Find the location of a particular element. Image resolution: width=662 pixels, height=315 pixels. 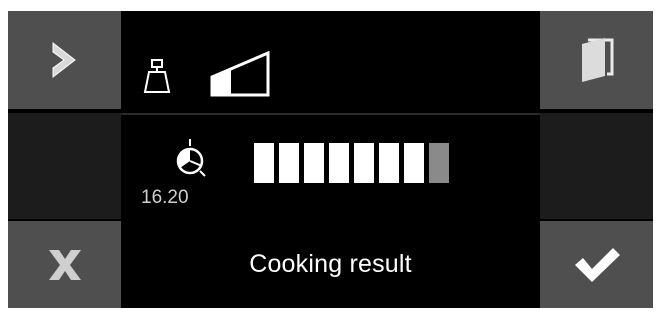

confirm-button is located at coordinates (596, 264).